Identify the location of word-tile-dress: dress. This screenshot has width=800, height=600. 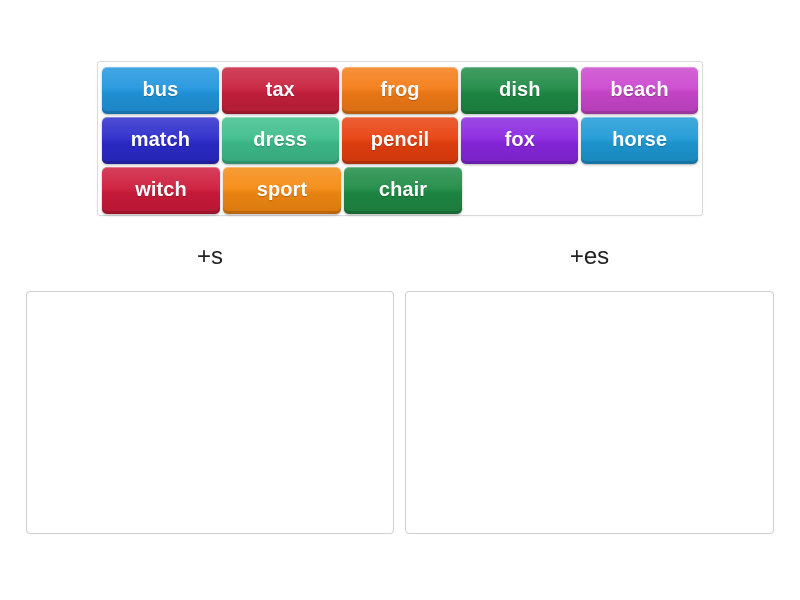
(280, 140).